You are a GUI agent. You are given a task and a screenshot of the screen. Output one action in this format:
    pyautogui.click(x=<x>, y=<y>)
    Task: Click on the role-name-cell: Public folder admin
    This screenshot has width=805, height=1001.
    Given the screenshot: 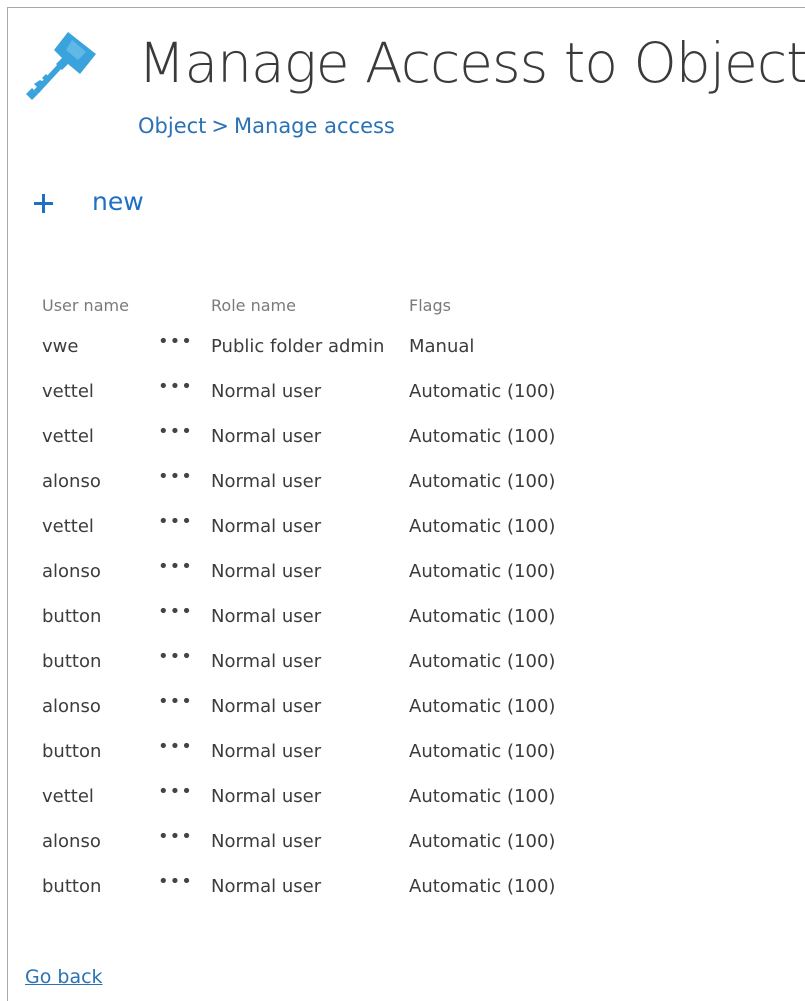 What is the action you would take?
    pyautogui.click(x=298, y=346)
    